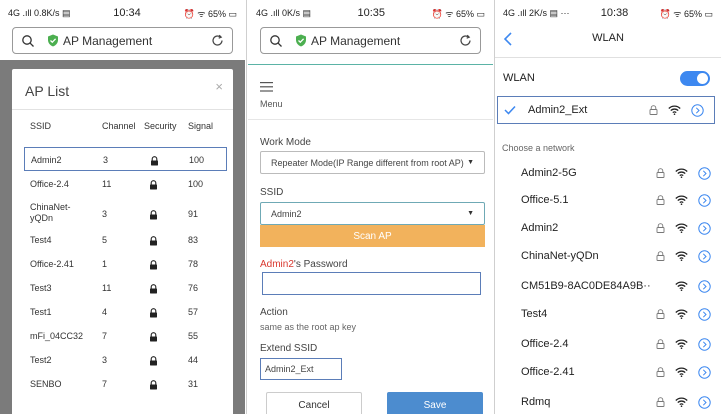  I want to click on work-mode-label: Work Mode, so click(285, 142).